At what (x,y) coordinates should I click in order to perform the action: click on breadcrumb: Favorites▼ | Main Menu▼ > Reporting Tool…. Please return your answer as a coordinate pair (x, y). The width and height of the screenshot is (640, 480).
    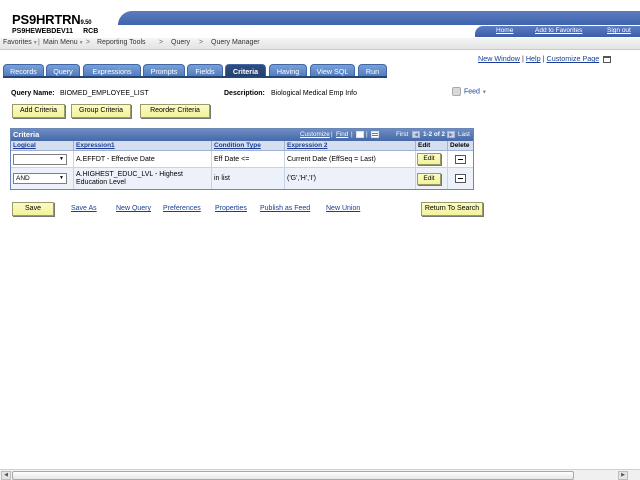
    Looking at the image, I should click on (320, 44).